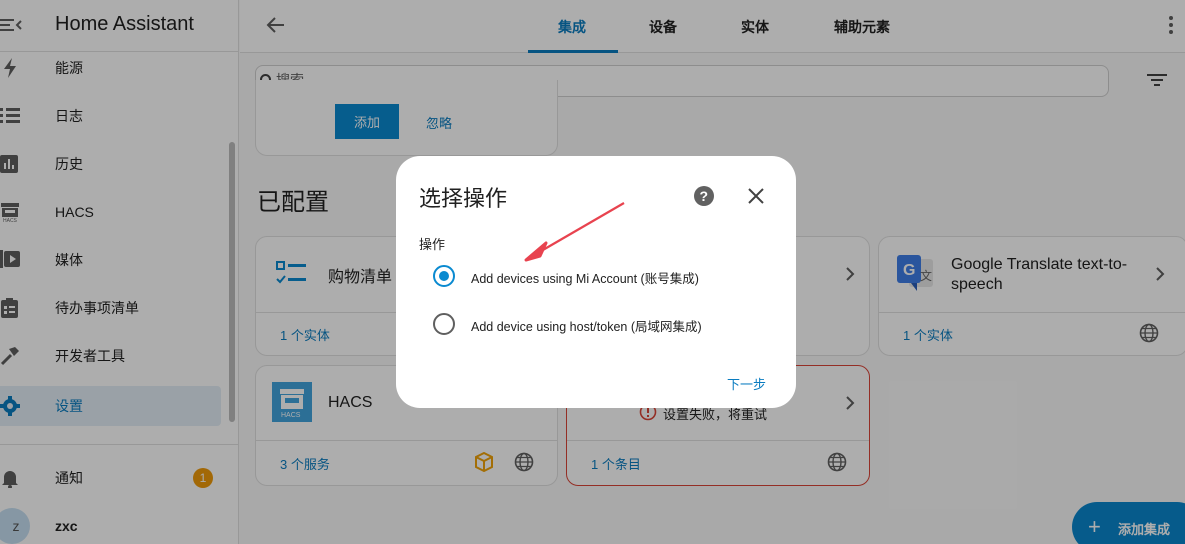 This screenshot has height=544, width=1185. Describe the element at coordinates (444, 276) in the screenshot. I see `radio-mi-account` at that location.